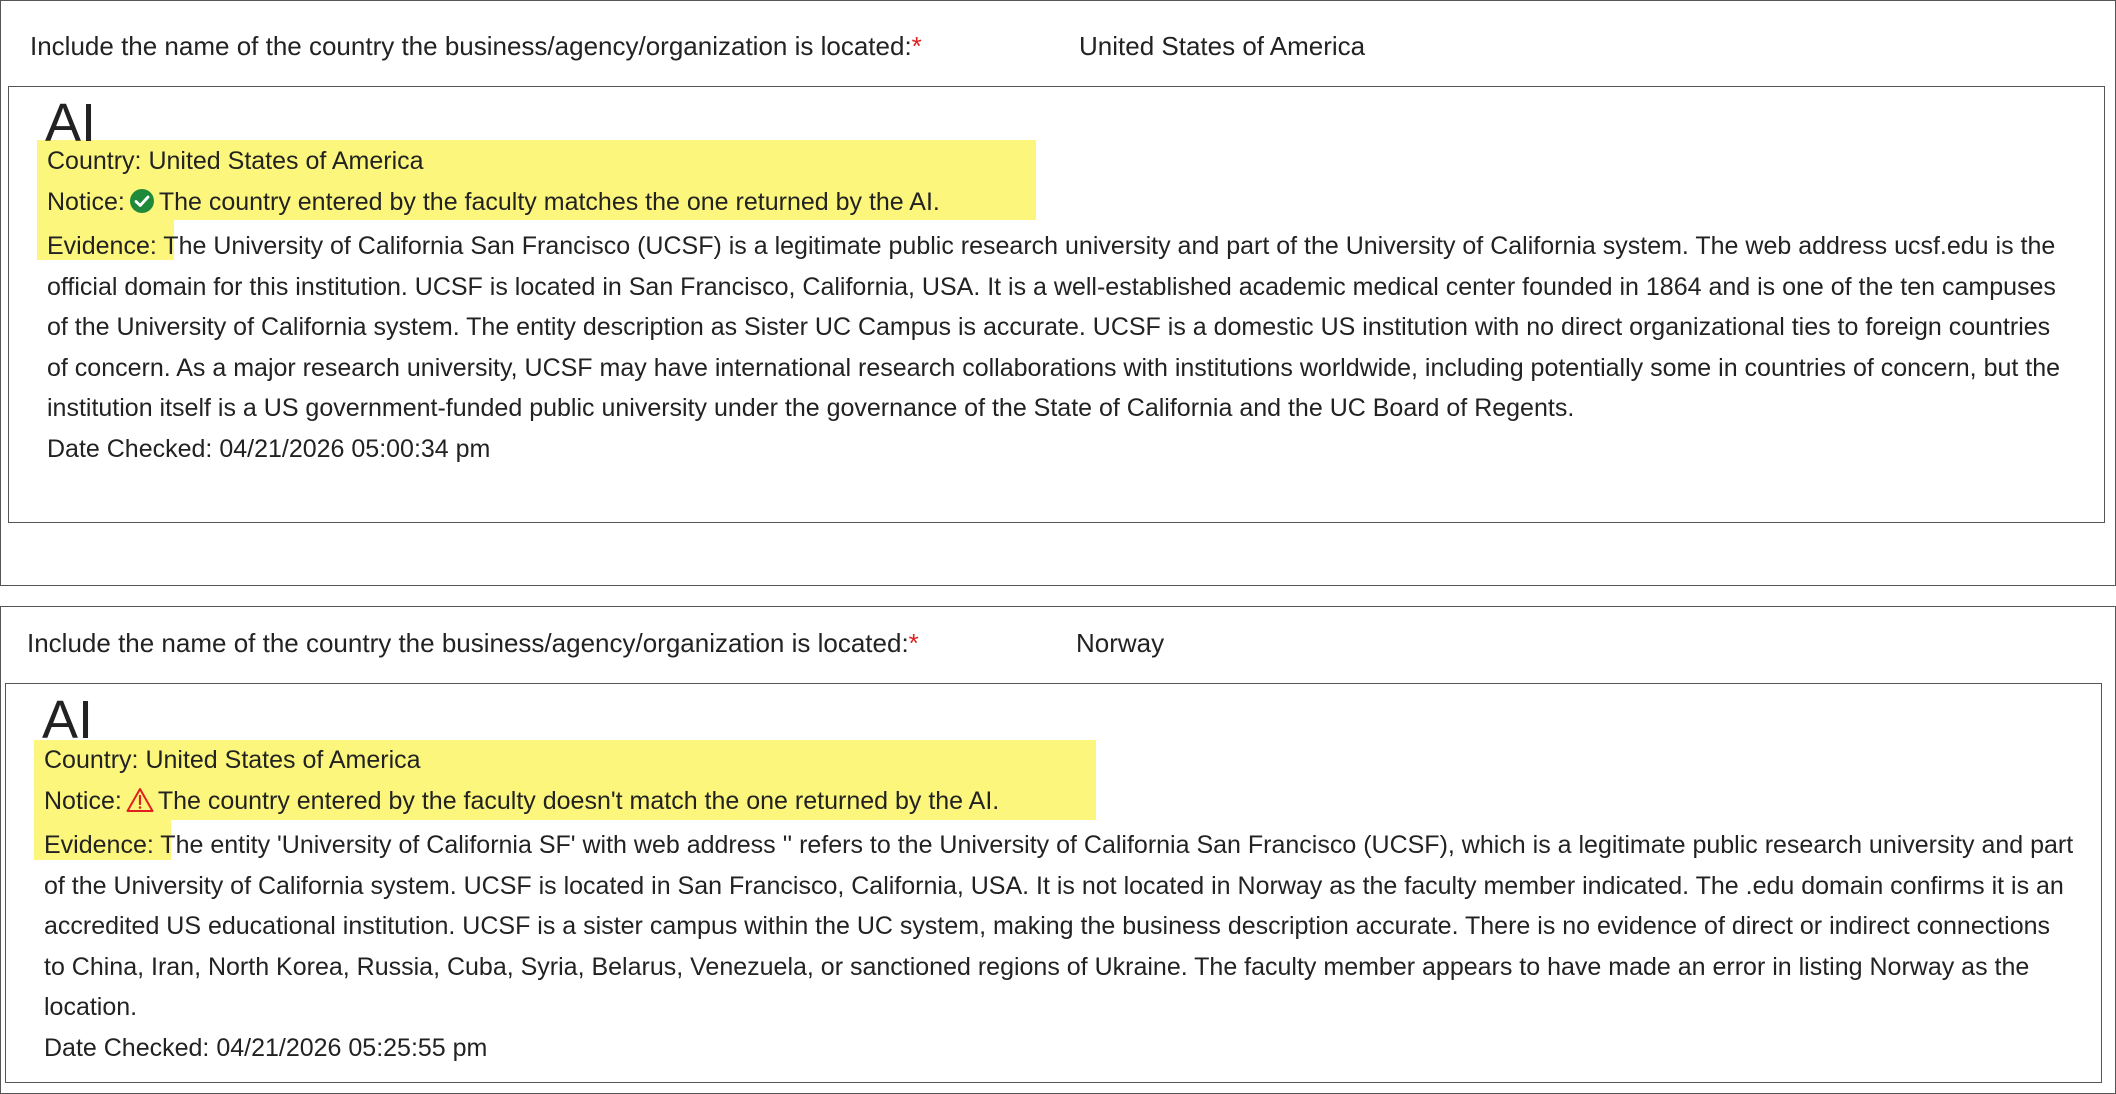  I want to click on ai-date-checked: Date Checked: 04/21/2026 05:25:55 pm, so click(266, 1047).